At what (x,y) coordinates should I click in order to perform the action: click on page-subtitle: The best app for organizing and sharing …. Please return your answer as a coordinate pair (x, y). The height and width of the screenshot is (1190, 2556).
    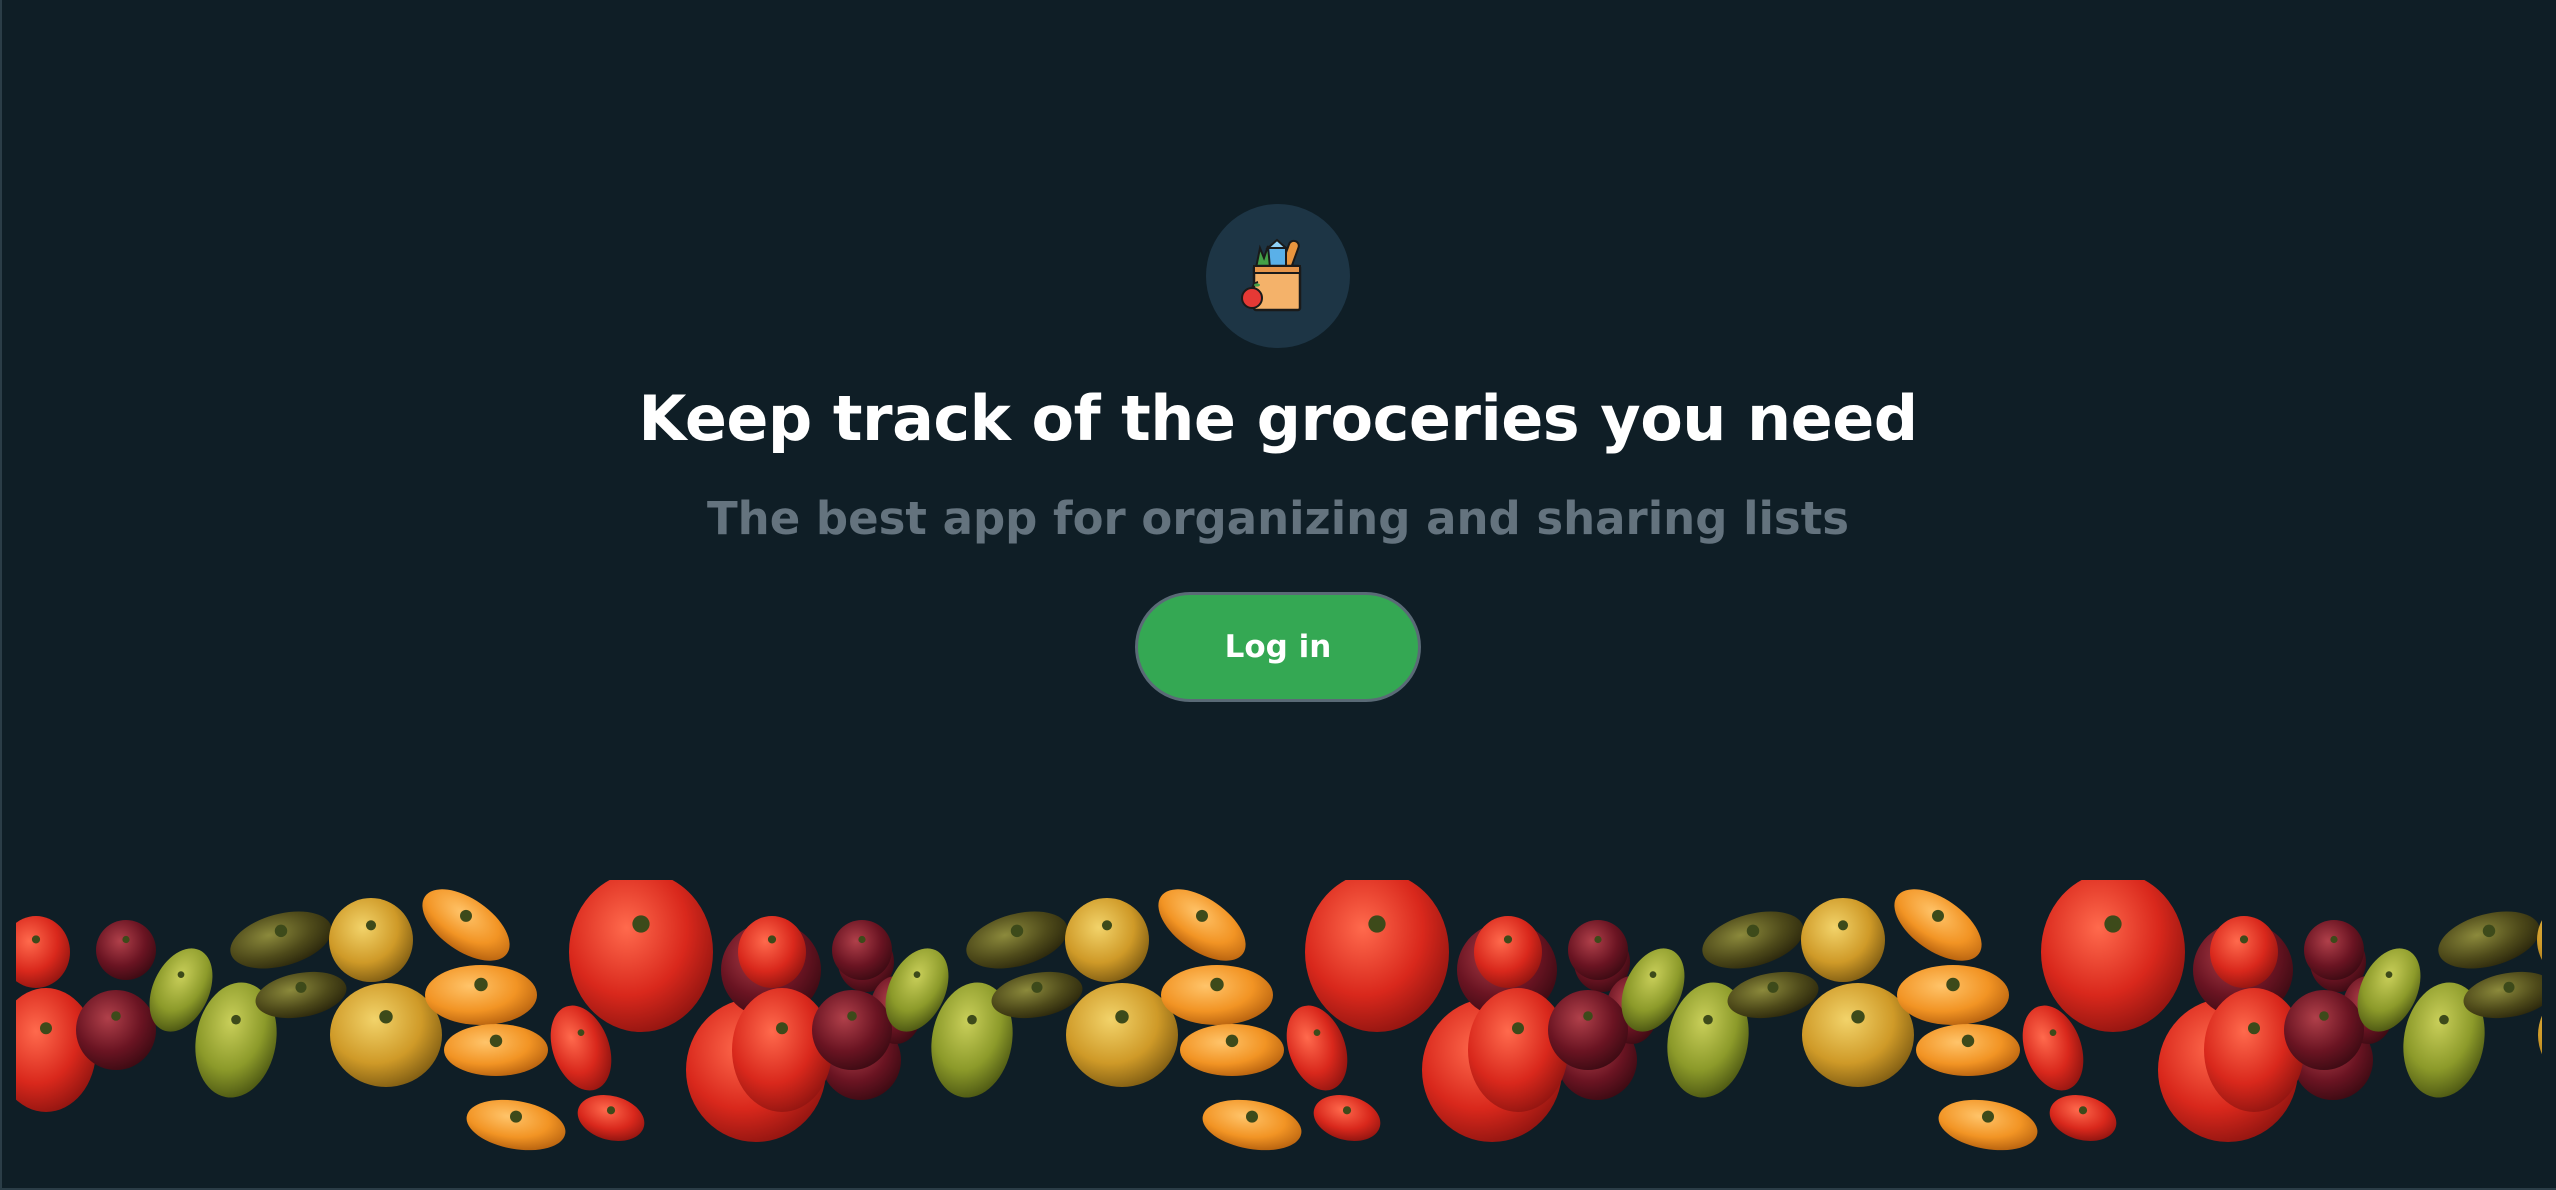
    Looking at the image, I should click on (1278, 519).